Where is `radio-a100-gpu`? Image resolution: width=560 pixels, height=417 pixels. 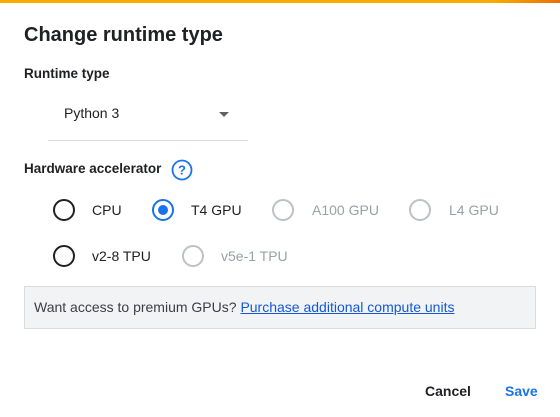
radio-a100-gpu is located at coordinates (283, 210).